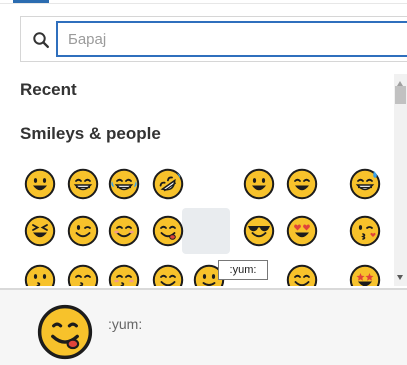 The width and height of the screenshot is (407, 365). Describe the element at coordinates (168, 184) in the screenshot. I see `rolling-on-the-floor-laughing-icon` at that location.